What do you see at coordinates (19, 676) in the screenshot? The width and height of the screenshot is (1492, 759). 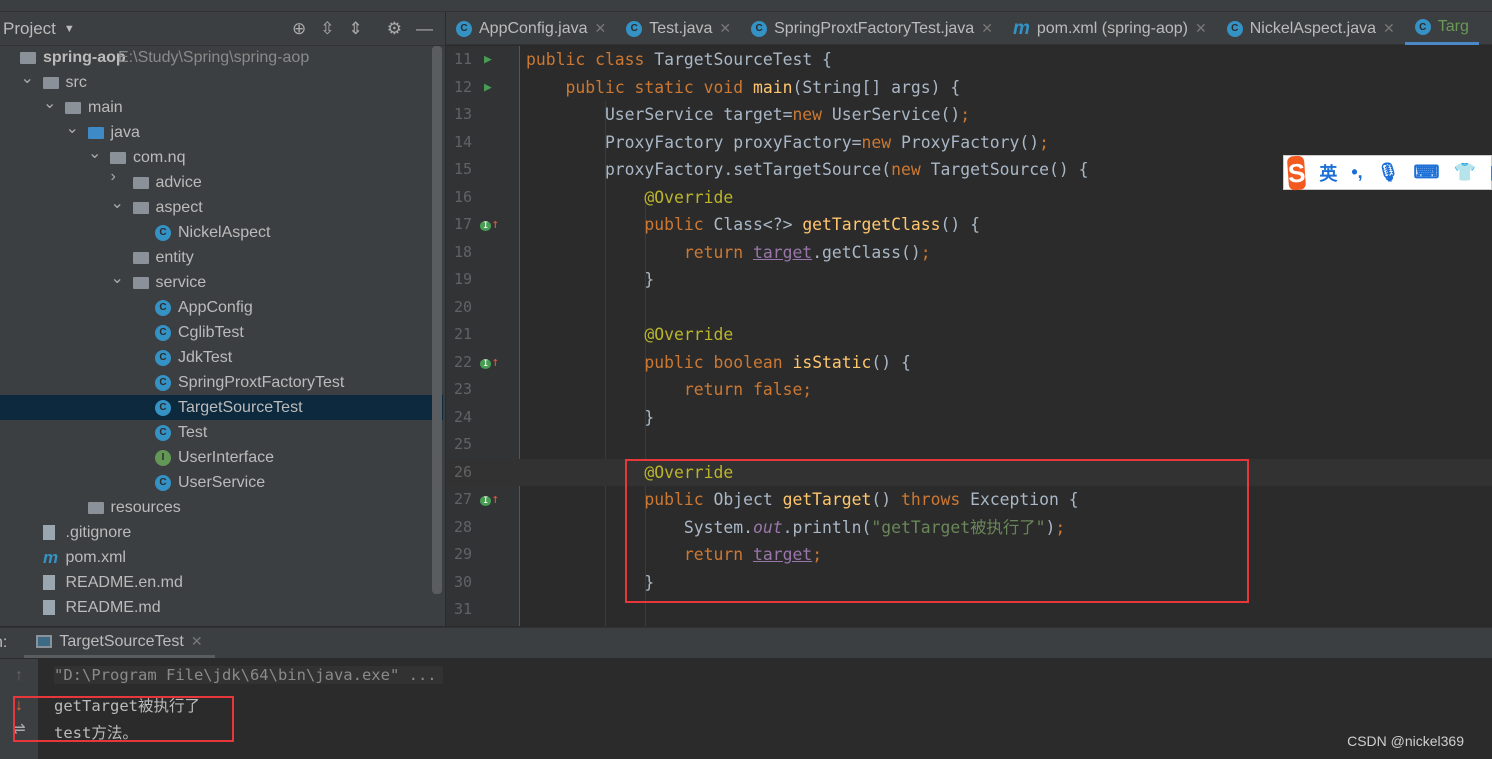 I see `arrow-up-icon: ↑` at bounding box center [19, 676].